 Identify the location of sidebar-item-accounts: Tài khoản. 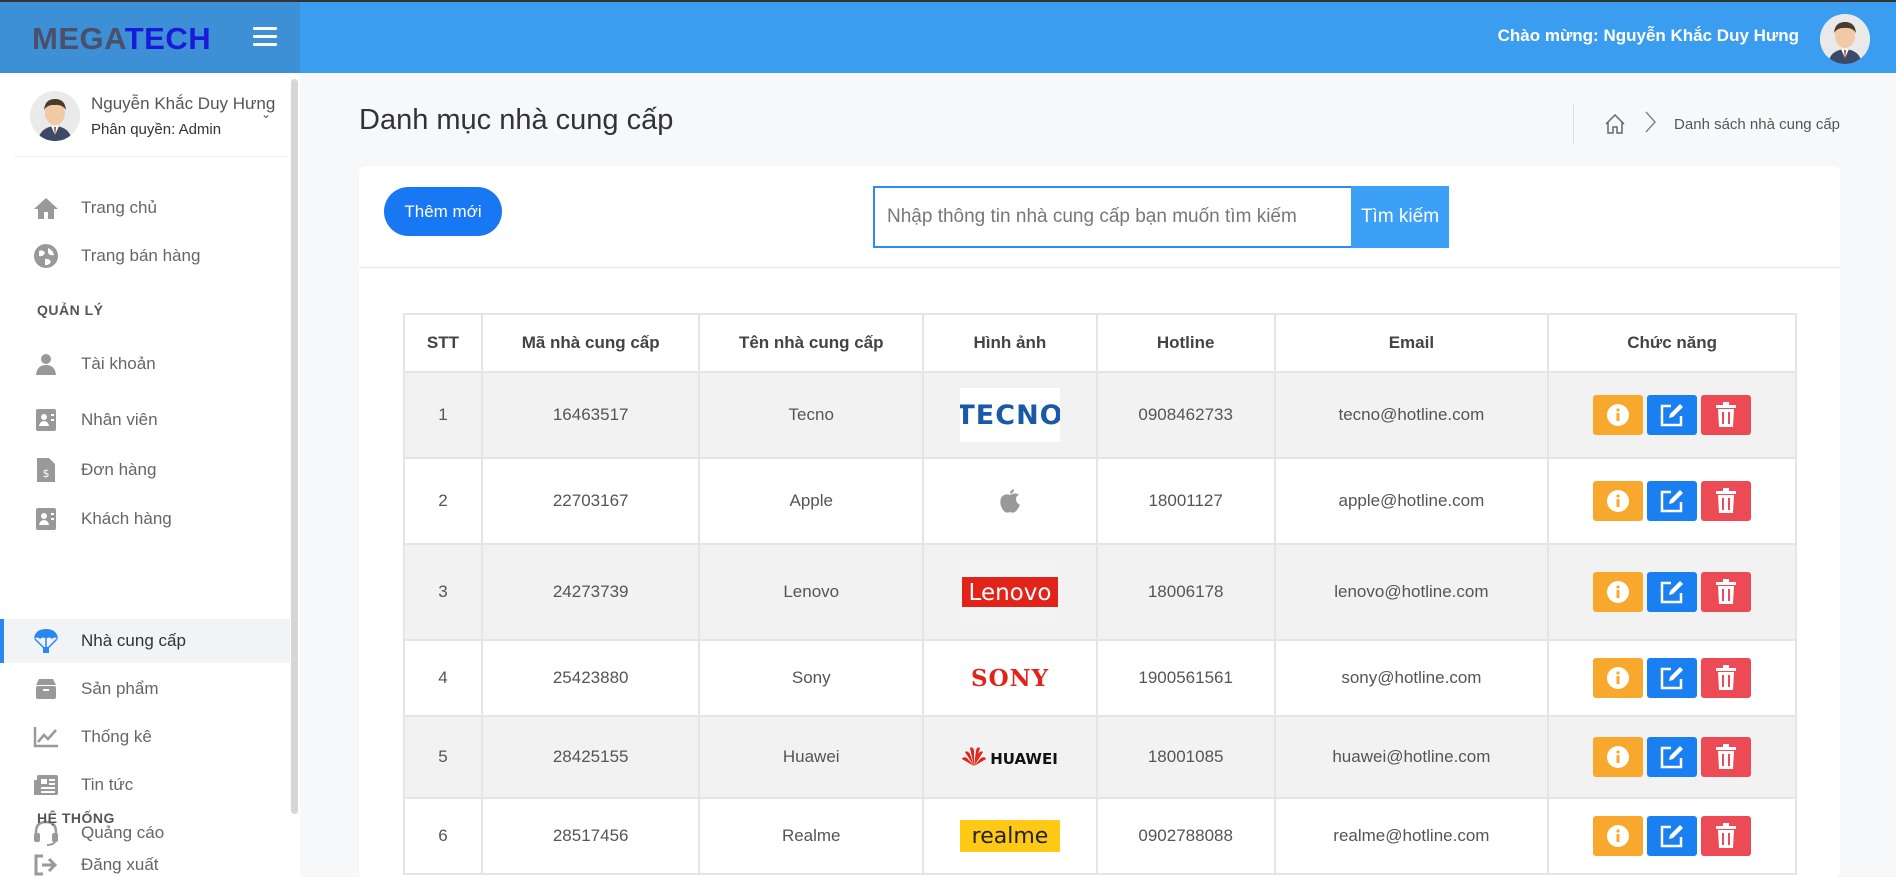
(145, 364).